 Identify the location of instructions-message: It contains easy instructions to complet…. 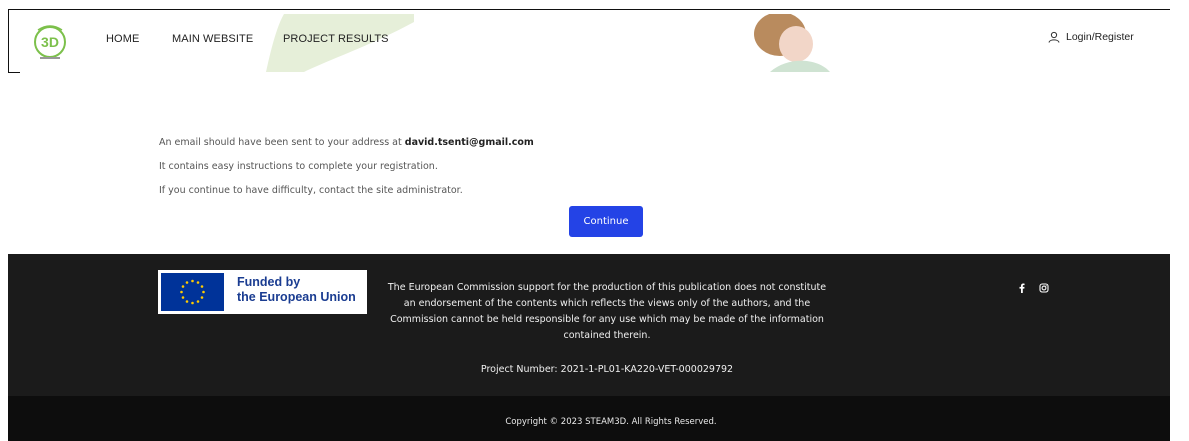
(298, 166).